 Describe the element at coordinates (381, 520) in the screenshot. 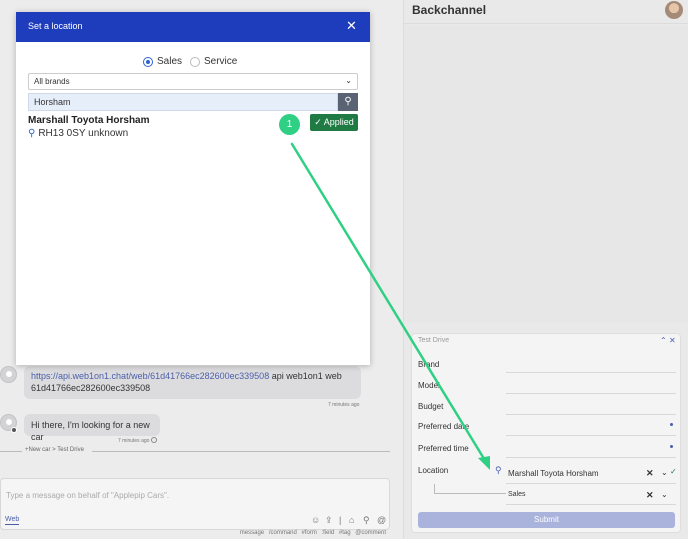

I see `mention-icon: @` at that location.